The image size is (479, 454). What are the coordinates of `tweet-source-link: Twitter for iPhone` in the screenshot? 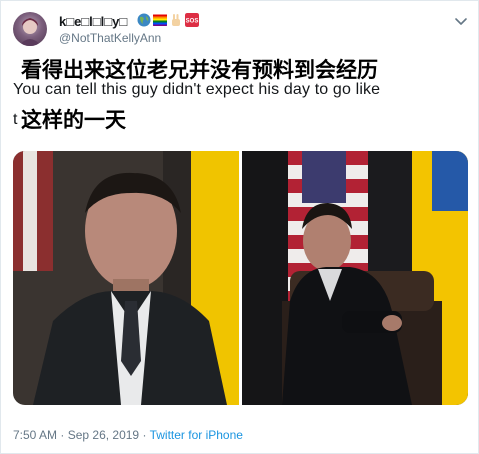 It's located at (196, 435).